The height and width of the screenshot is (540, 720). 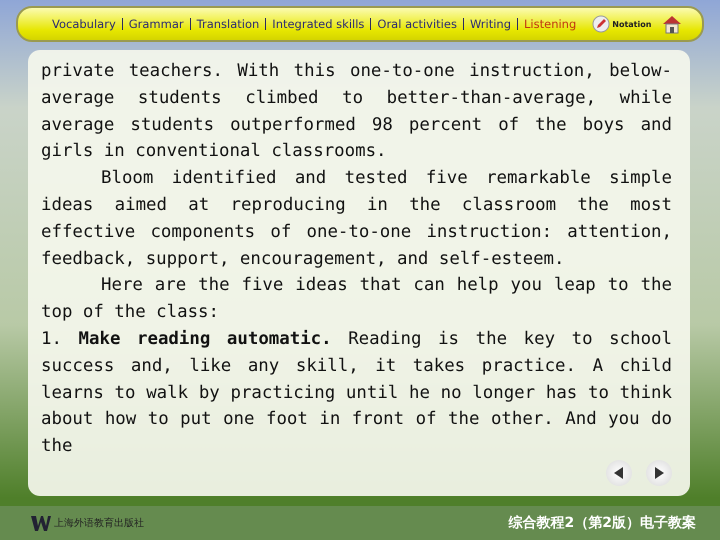 What do you see at coordinates (318, 24) in the screenshot?
I see `nav-tab: Integrated skills` at bounding box center [318, 24].